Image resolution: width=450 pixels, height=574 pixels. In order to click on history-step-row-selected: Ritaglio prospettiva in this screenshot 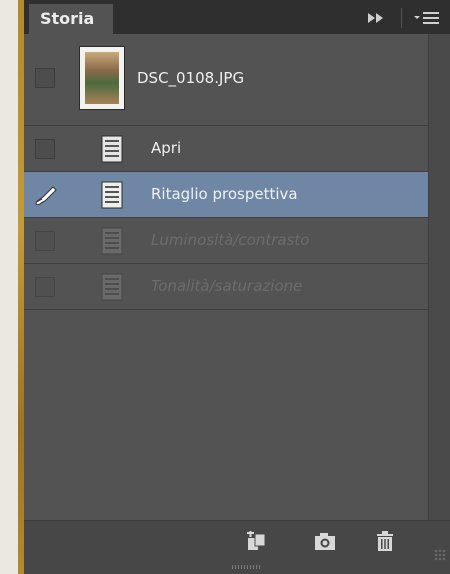, I will do `click(226, 195)`.